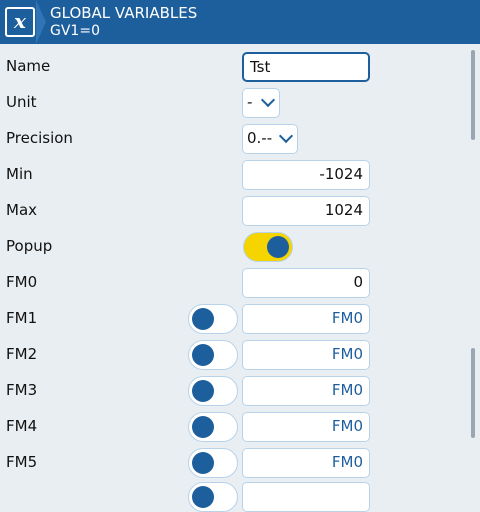 The image size is (480, 512). Describe the element at coordinates (473, 95) in the screenshot. I see `scrollbar-upper` at that location.